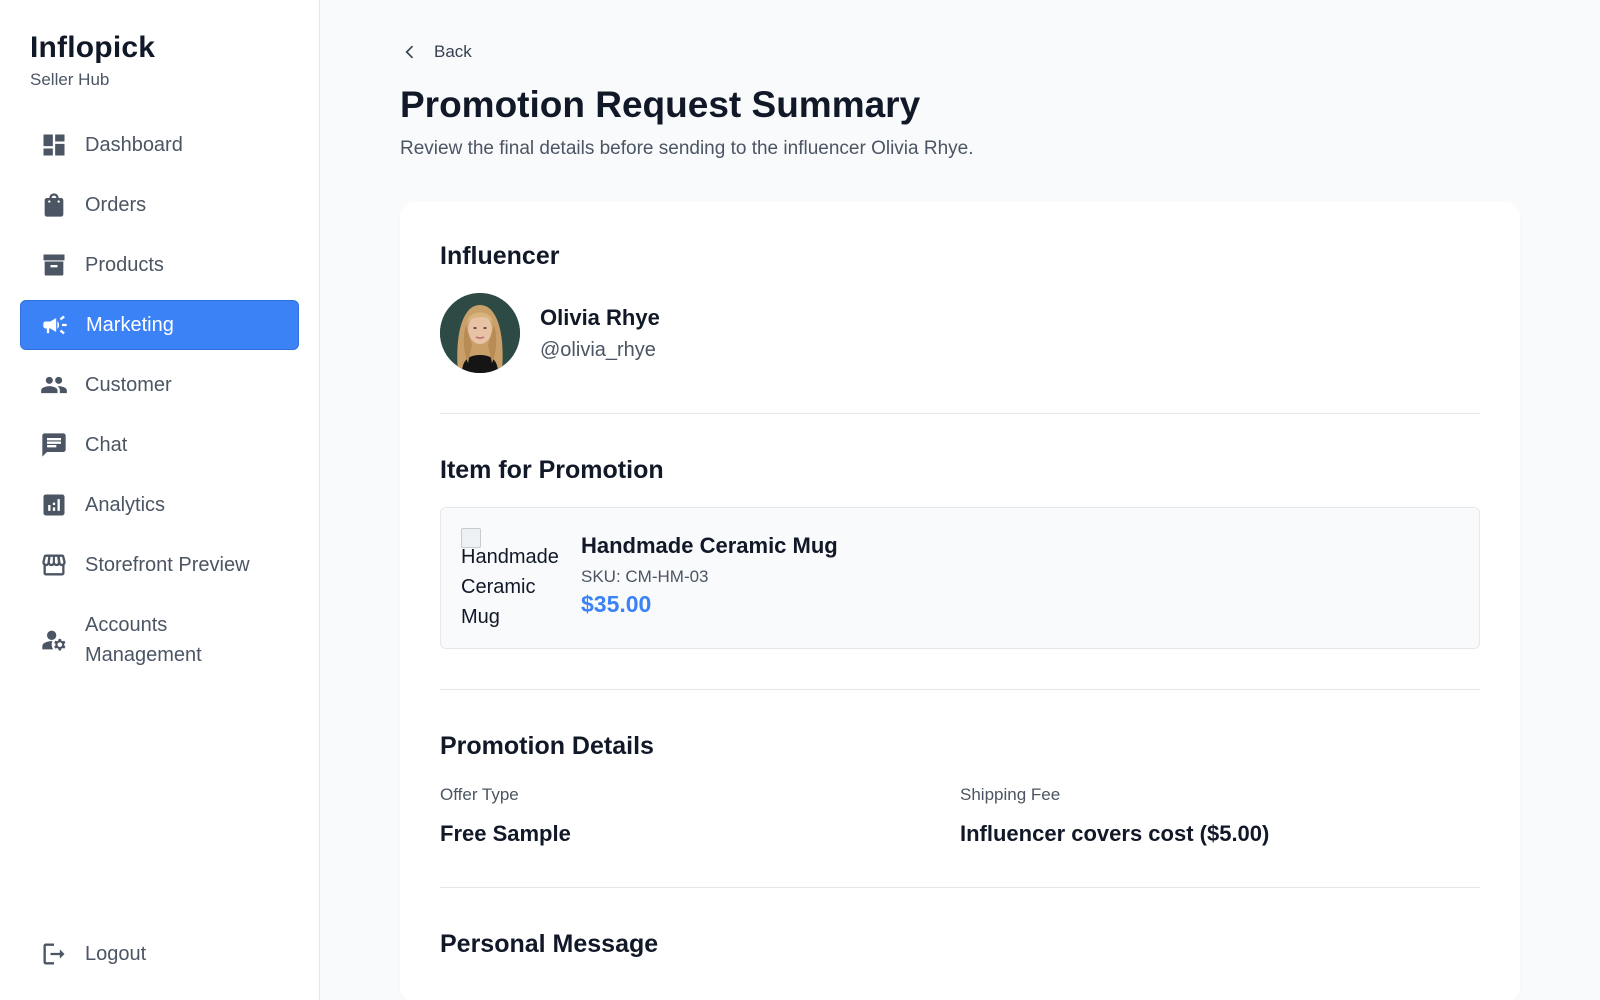 Image resolution: width=1600 pixels, height=1000 pixels. Describe the element at coordinates (54, 145) in the screenshot. I see `dashboard-icon` at that location.